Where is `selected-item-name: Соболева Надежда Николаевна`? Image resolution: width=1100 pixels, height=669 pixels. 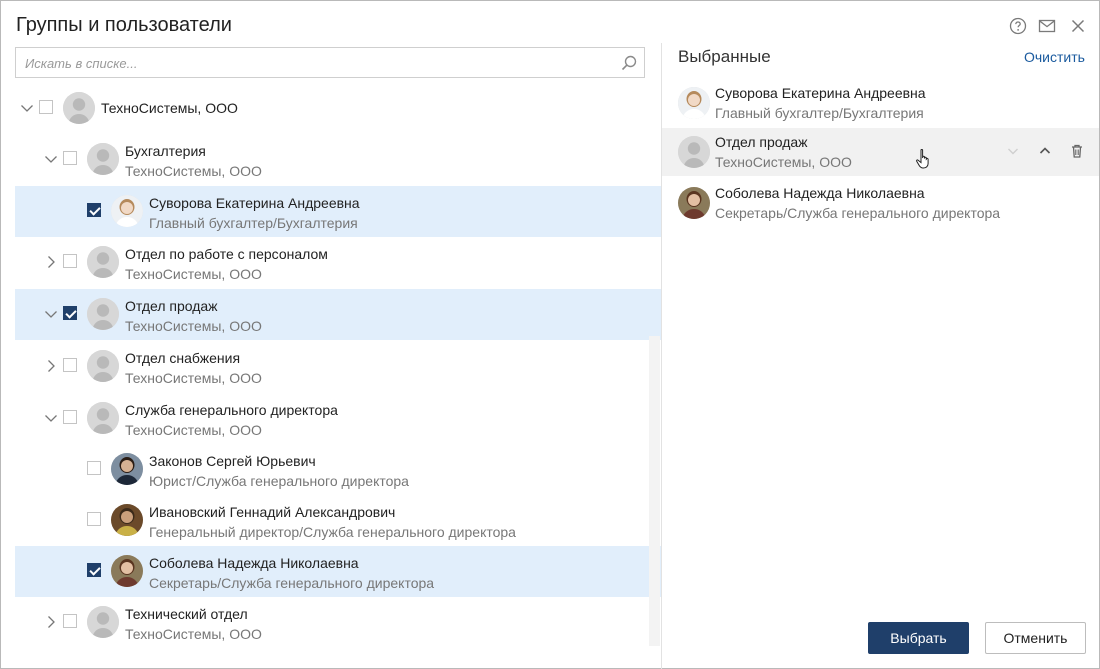 selected-item-name: Соболева Надежда Николаевна is located at coordinates (820, 193).